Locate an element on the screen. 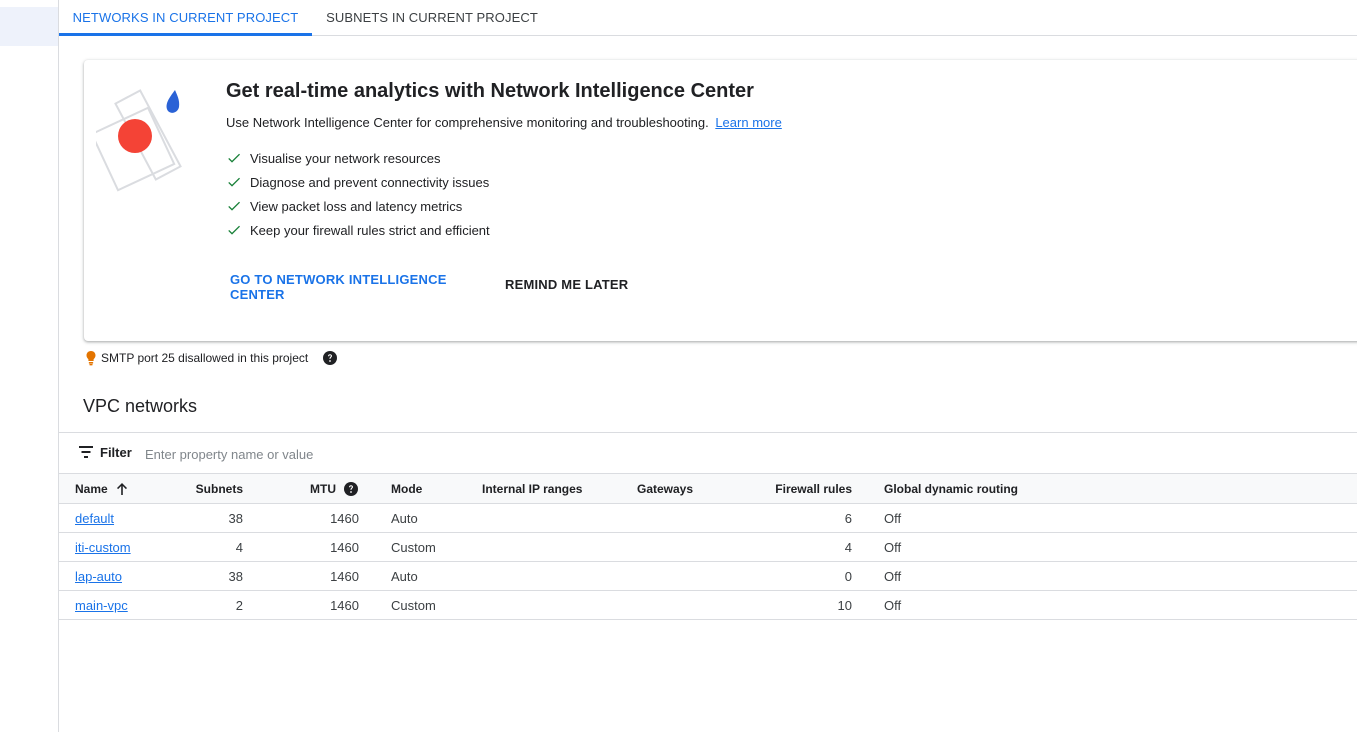 This screenshot has width=1357, height=732. filter-icon is located at coordinates (86, 452).